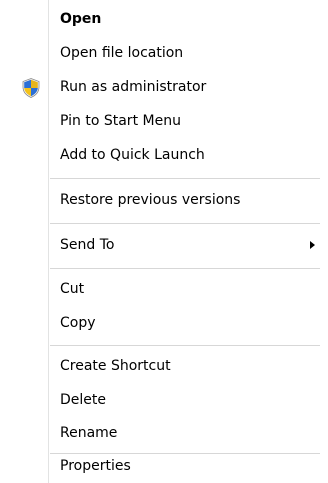  What do you see at coordinates (95, 466) in the screenshot?
I see `menu-item-label: Properties` at bounding box center [95, 466].